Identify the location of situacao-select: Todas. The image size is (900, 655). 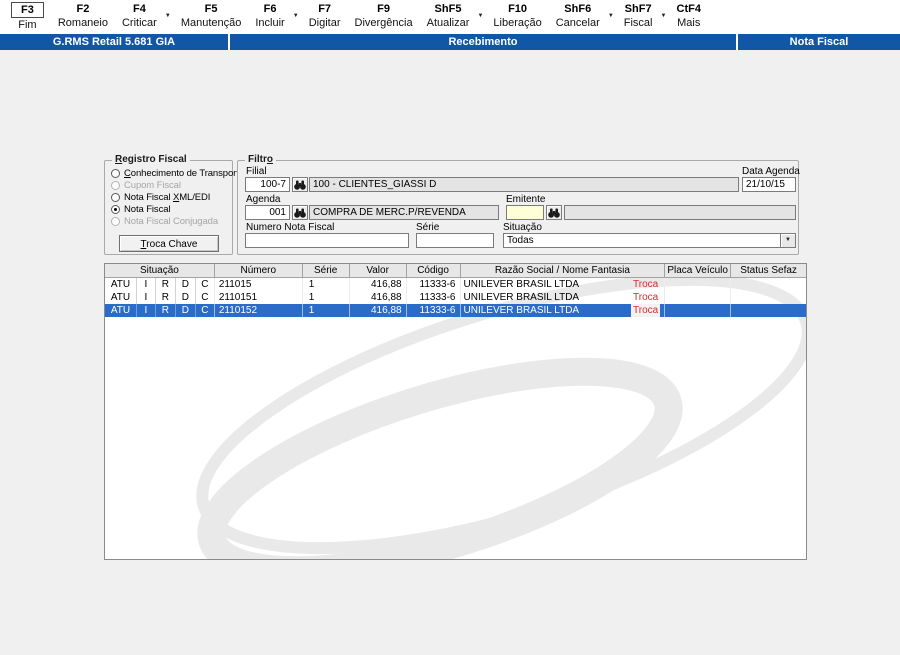
(649, 240).